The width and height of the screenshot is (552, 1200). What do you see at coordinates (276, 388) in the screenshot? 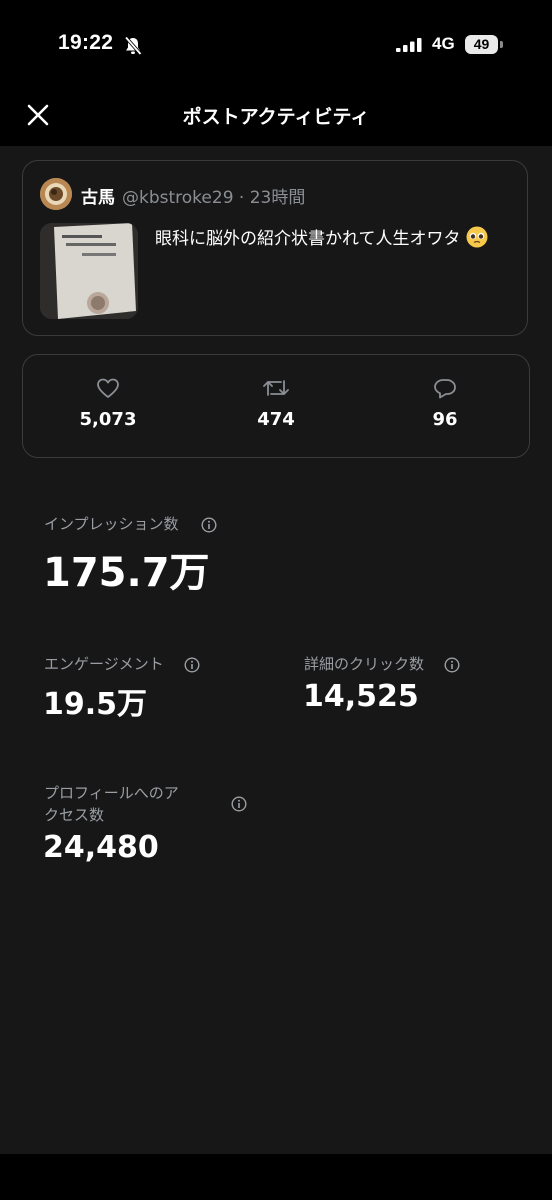
I see `repost-icon` at bounding box center [276, 388].